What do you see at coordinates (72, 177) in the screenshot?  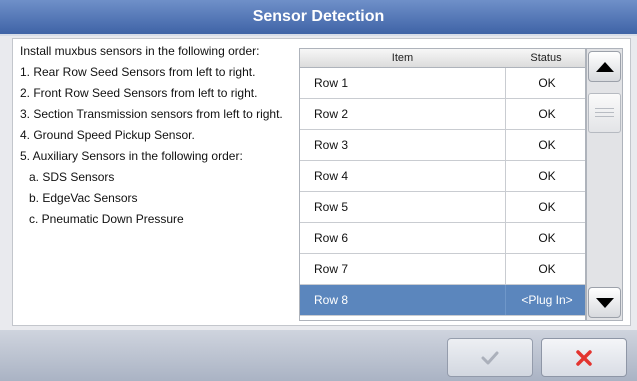 I see `instruction-substep: a. SDS Sensors` at bounding box center [72, 177].